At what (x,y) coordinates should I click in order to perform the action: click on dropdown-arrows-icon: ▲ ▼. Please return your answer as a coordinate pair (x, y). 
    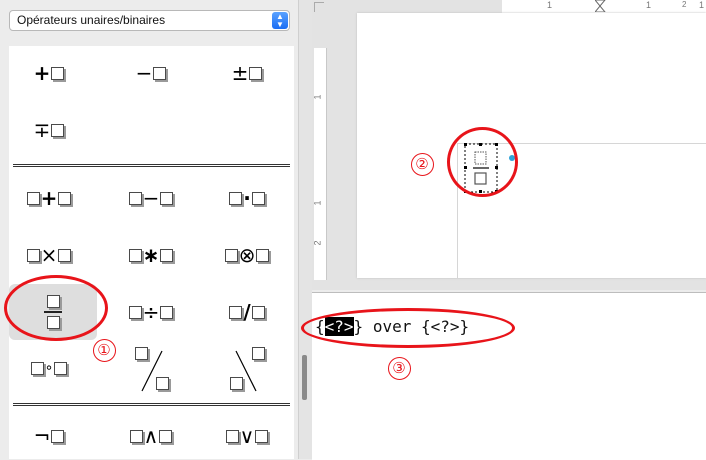
    Looking at the image, I should click on (280, 20).